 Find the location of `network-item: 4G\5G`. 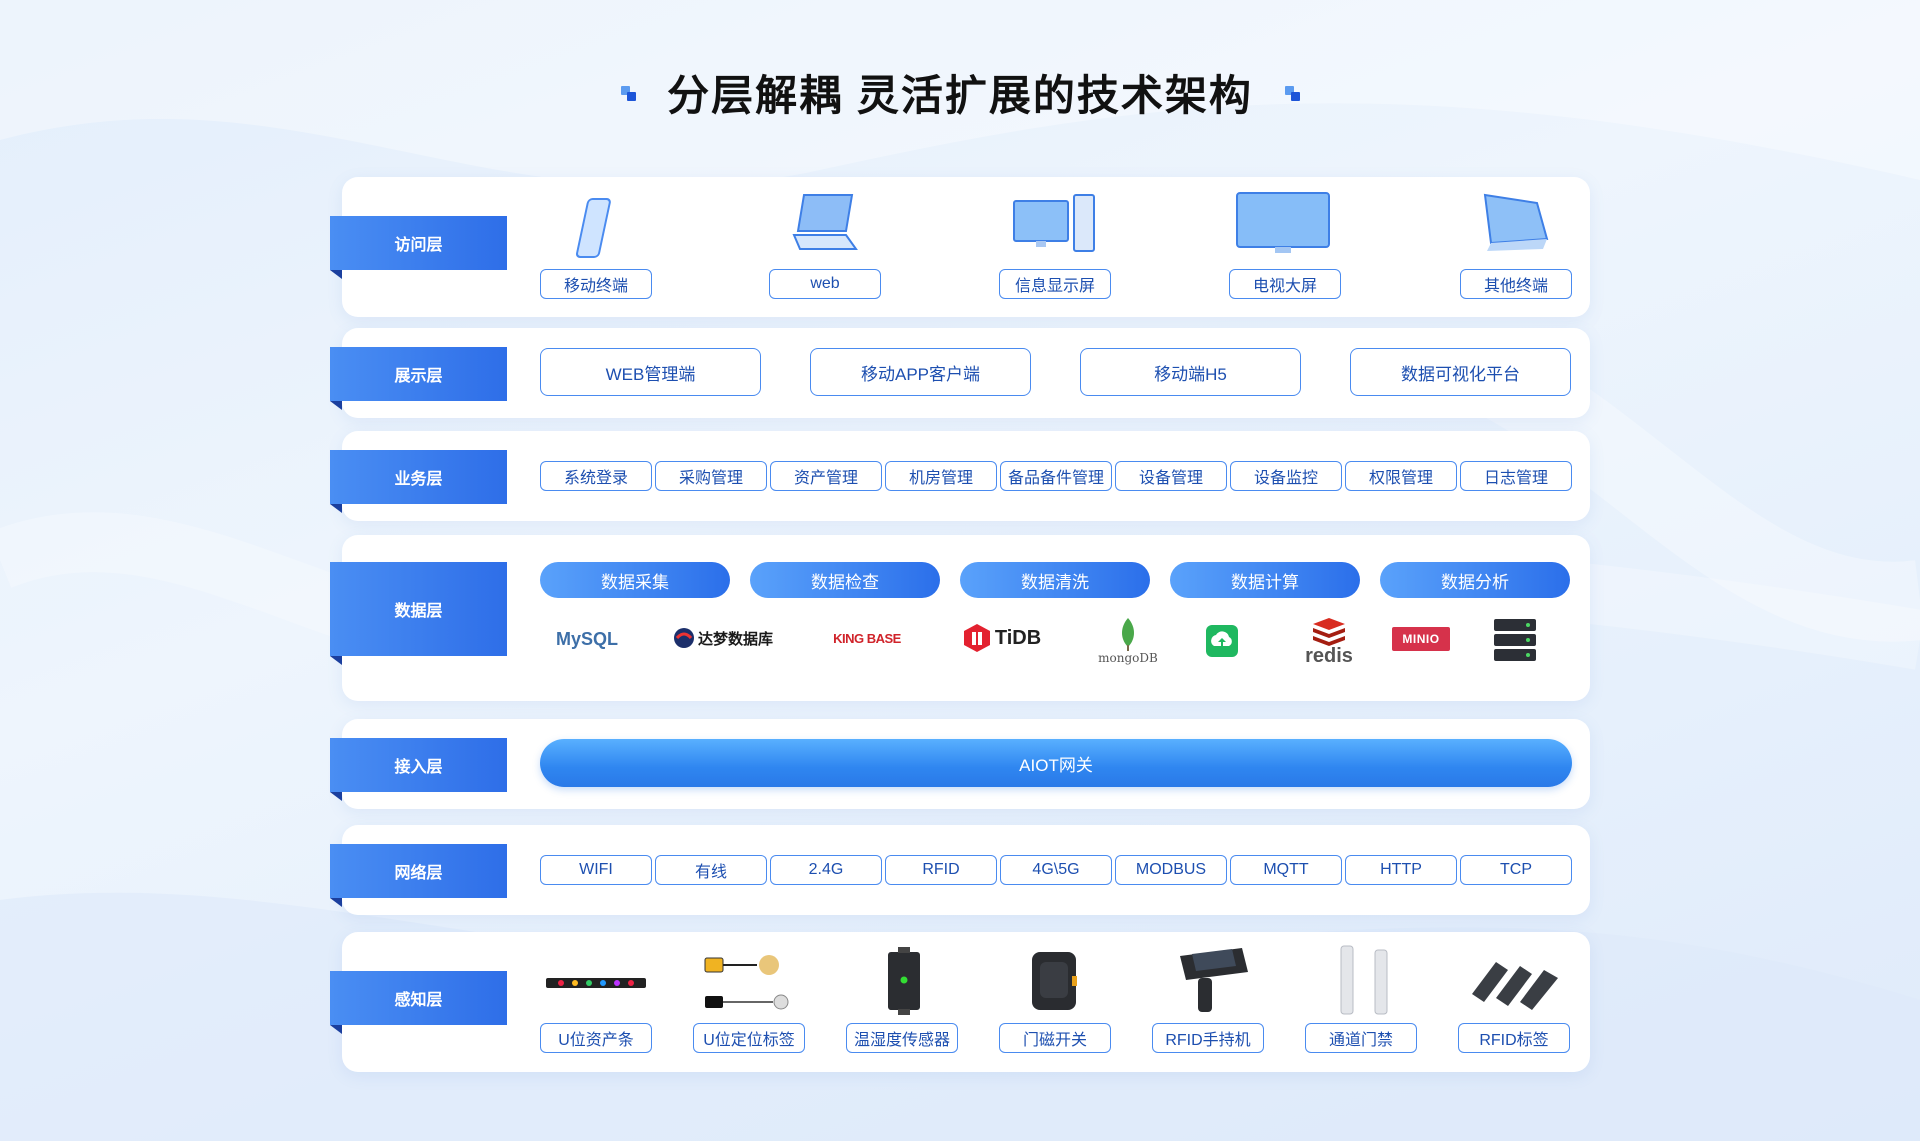

network-item: 4G\5G is located at coordinates (1056, 870).